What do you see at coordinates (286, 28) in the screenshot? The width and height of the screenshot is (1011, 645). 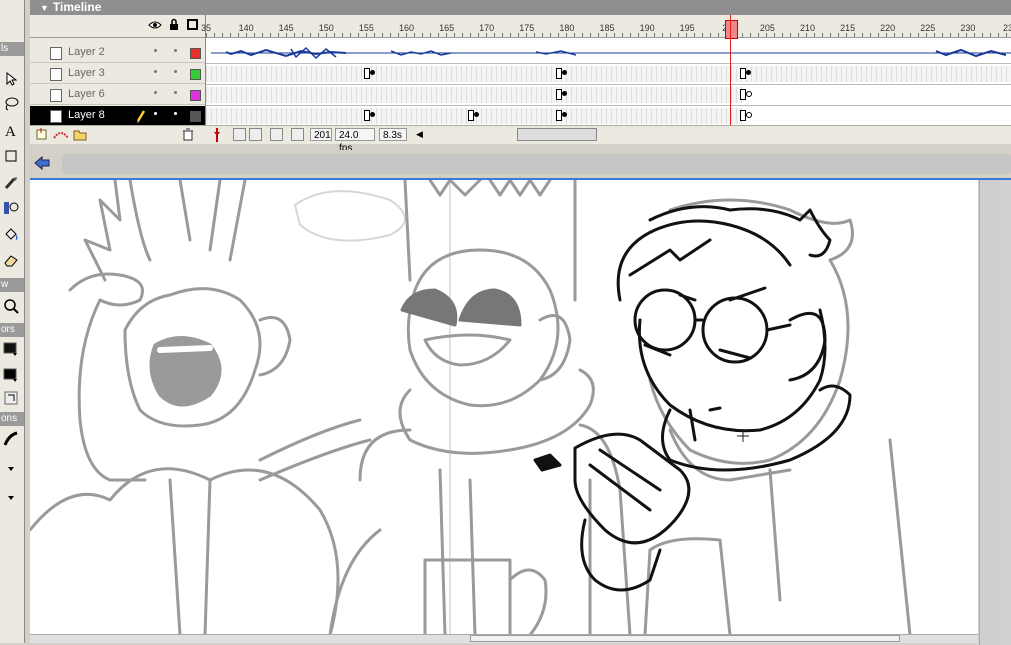 I see `ruler-label: 145` at bounding box center [286, 28].